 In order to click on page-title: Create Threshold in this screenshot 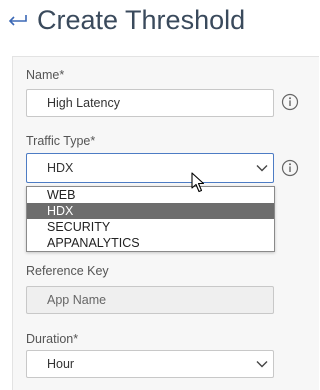, I will do `click(141, 20)`.